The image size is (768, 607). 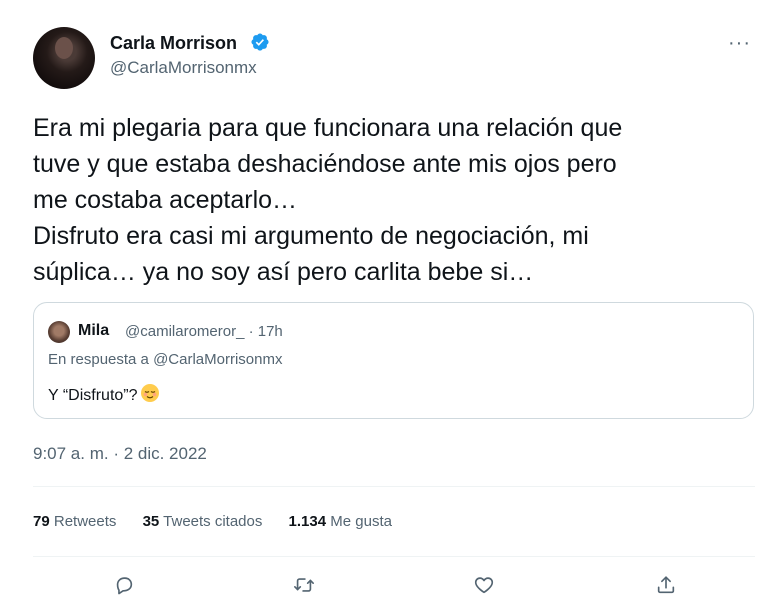 I want to click on like-button, so click(x=484, y=585).